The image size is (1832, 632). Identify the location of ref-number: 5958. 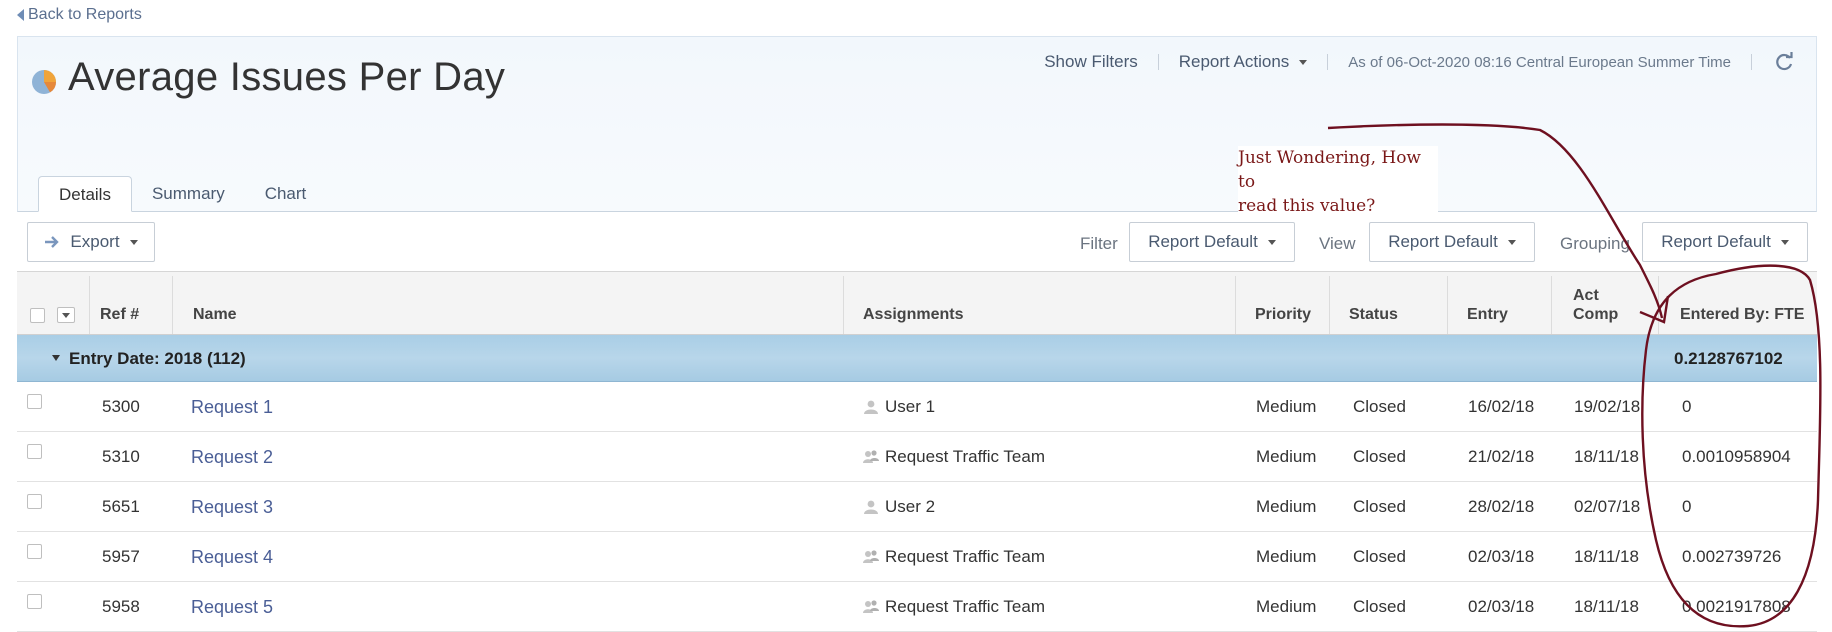
(121, 606).